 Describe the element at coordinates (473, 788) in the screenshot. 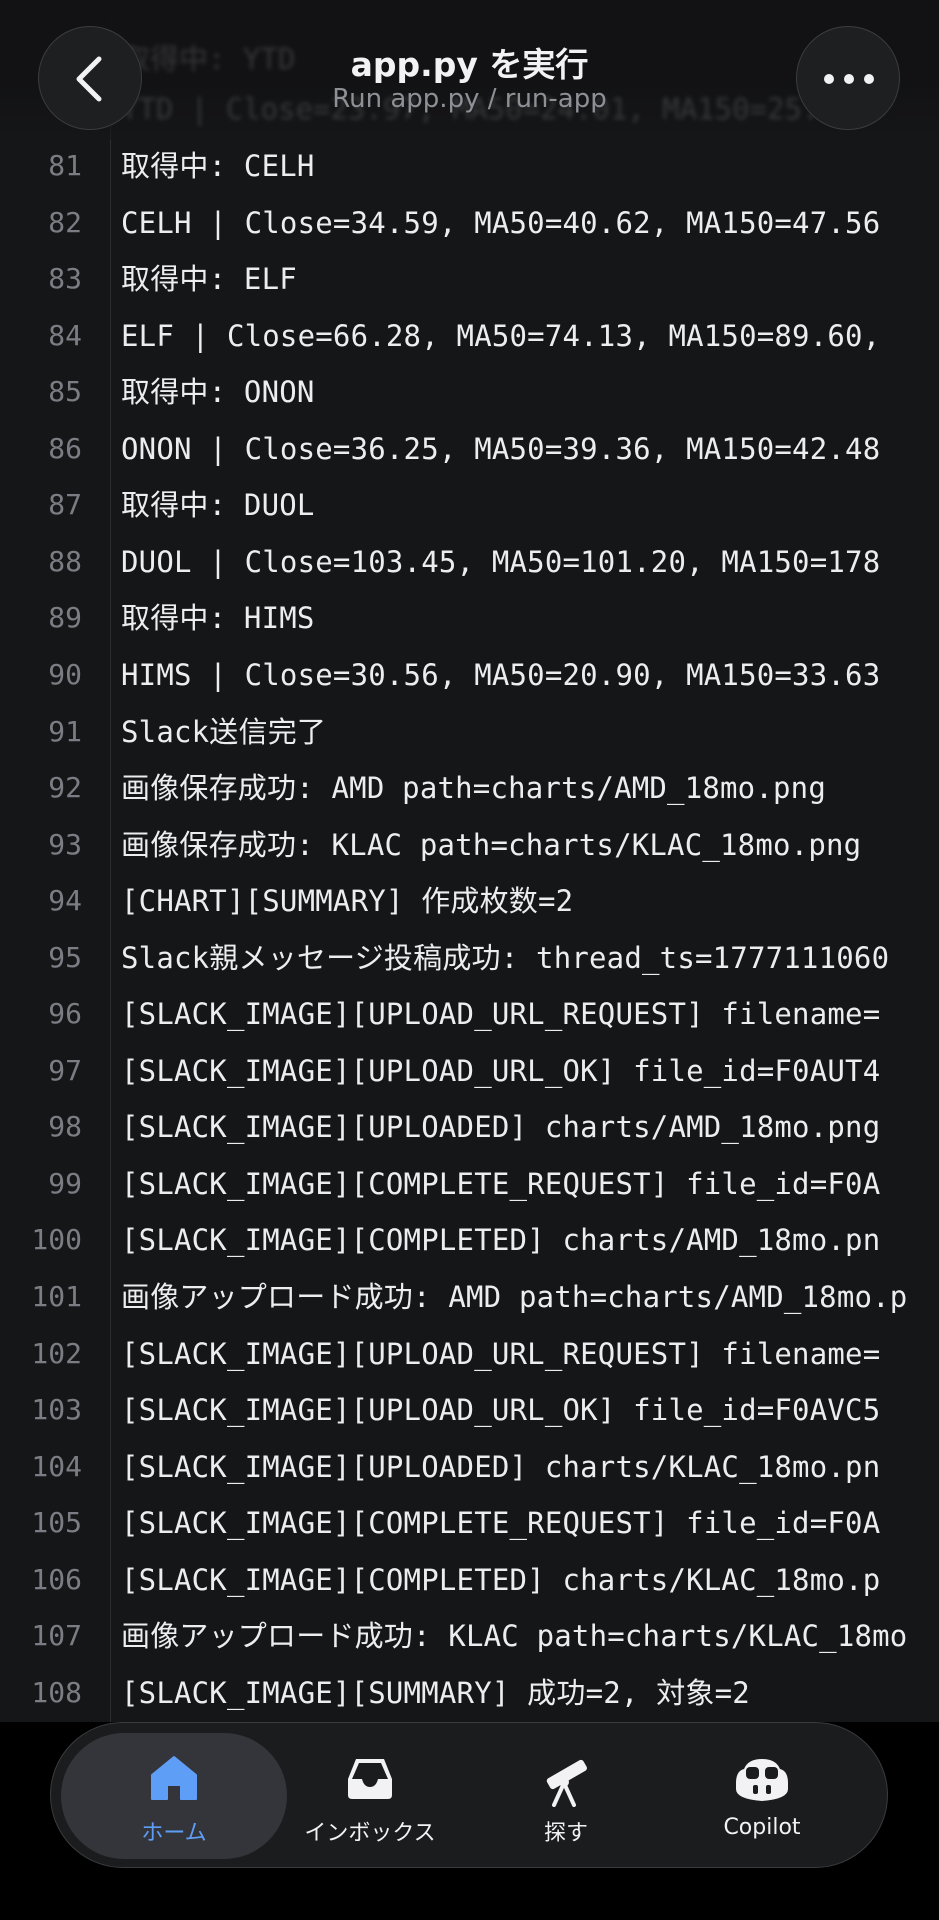

I see `log-text: 画像保存成功: AMD path=charts/AMD_18mo.png` at that location.